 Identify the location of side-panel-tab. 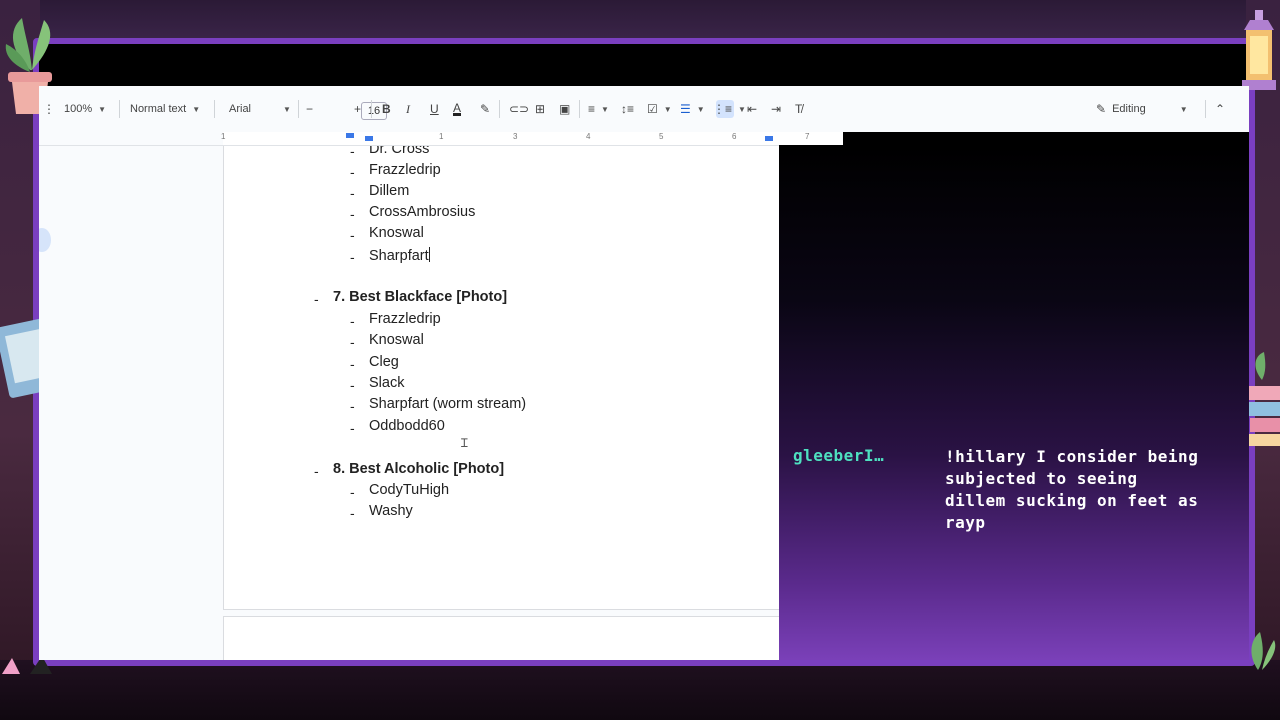
(45, 240).